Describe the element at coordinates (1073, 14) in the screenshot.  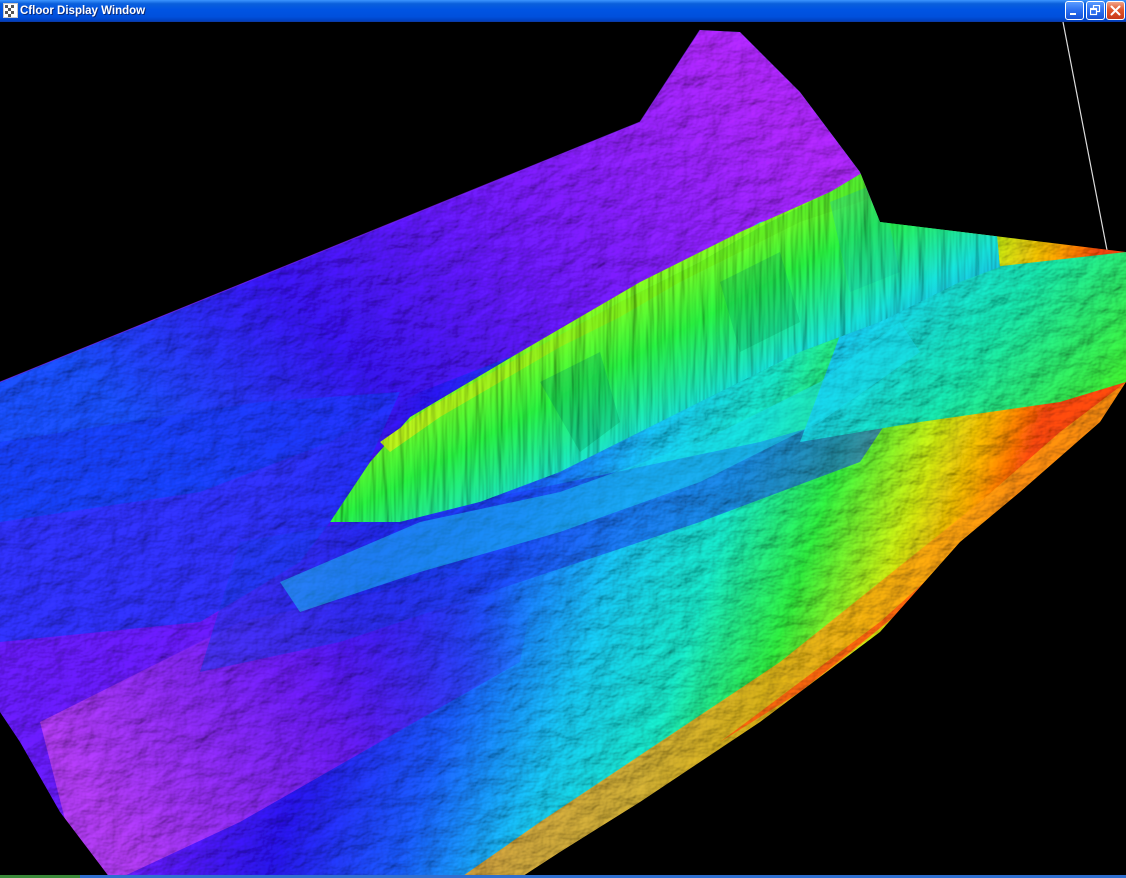
I see `minimize-icon` at that location.